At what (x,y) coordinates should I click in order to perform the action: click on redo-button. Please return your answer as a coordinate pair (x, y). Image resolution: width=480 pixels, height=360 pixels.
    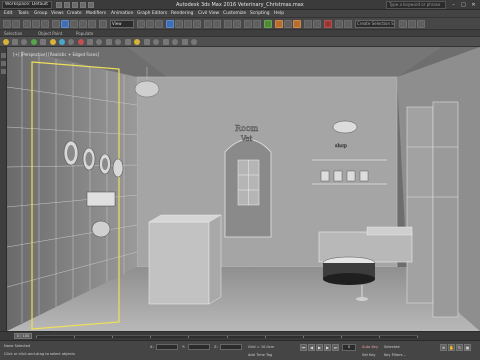
    Looking at the image, I should click on (16, 24).